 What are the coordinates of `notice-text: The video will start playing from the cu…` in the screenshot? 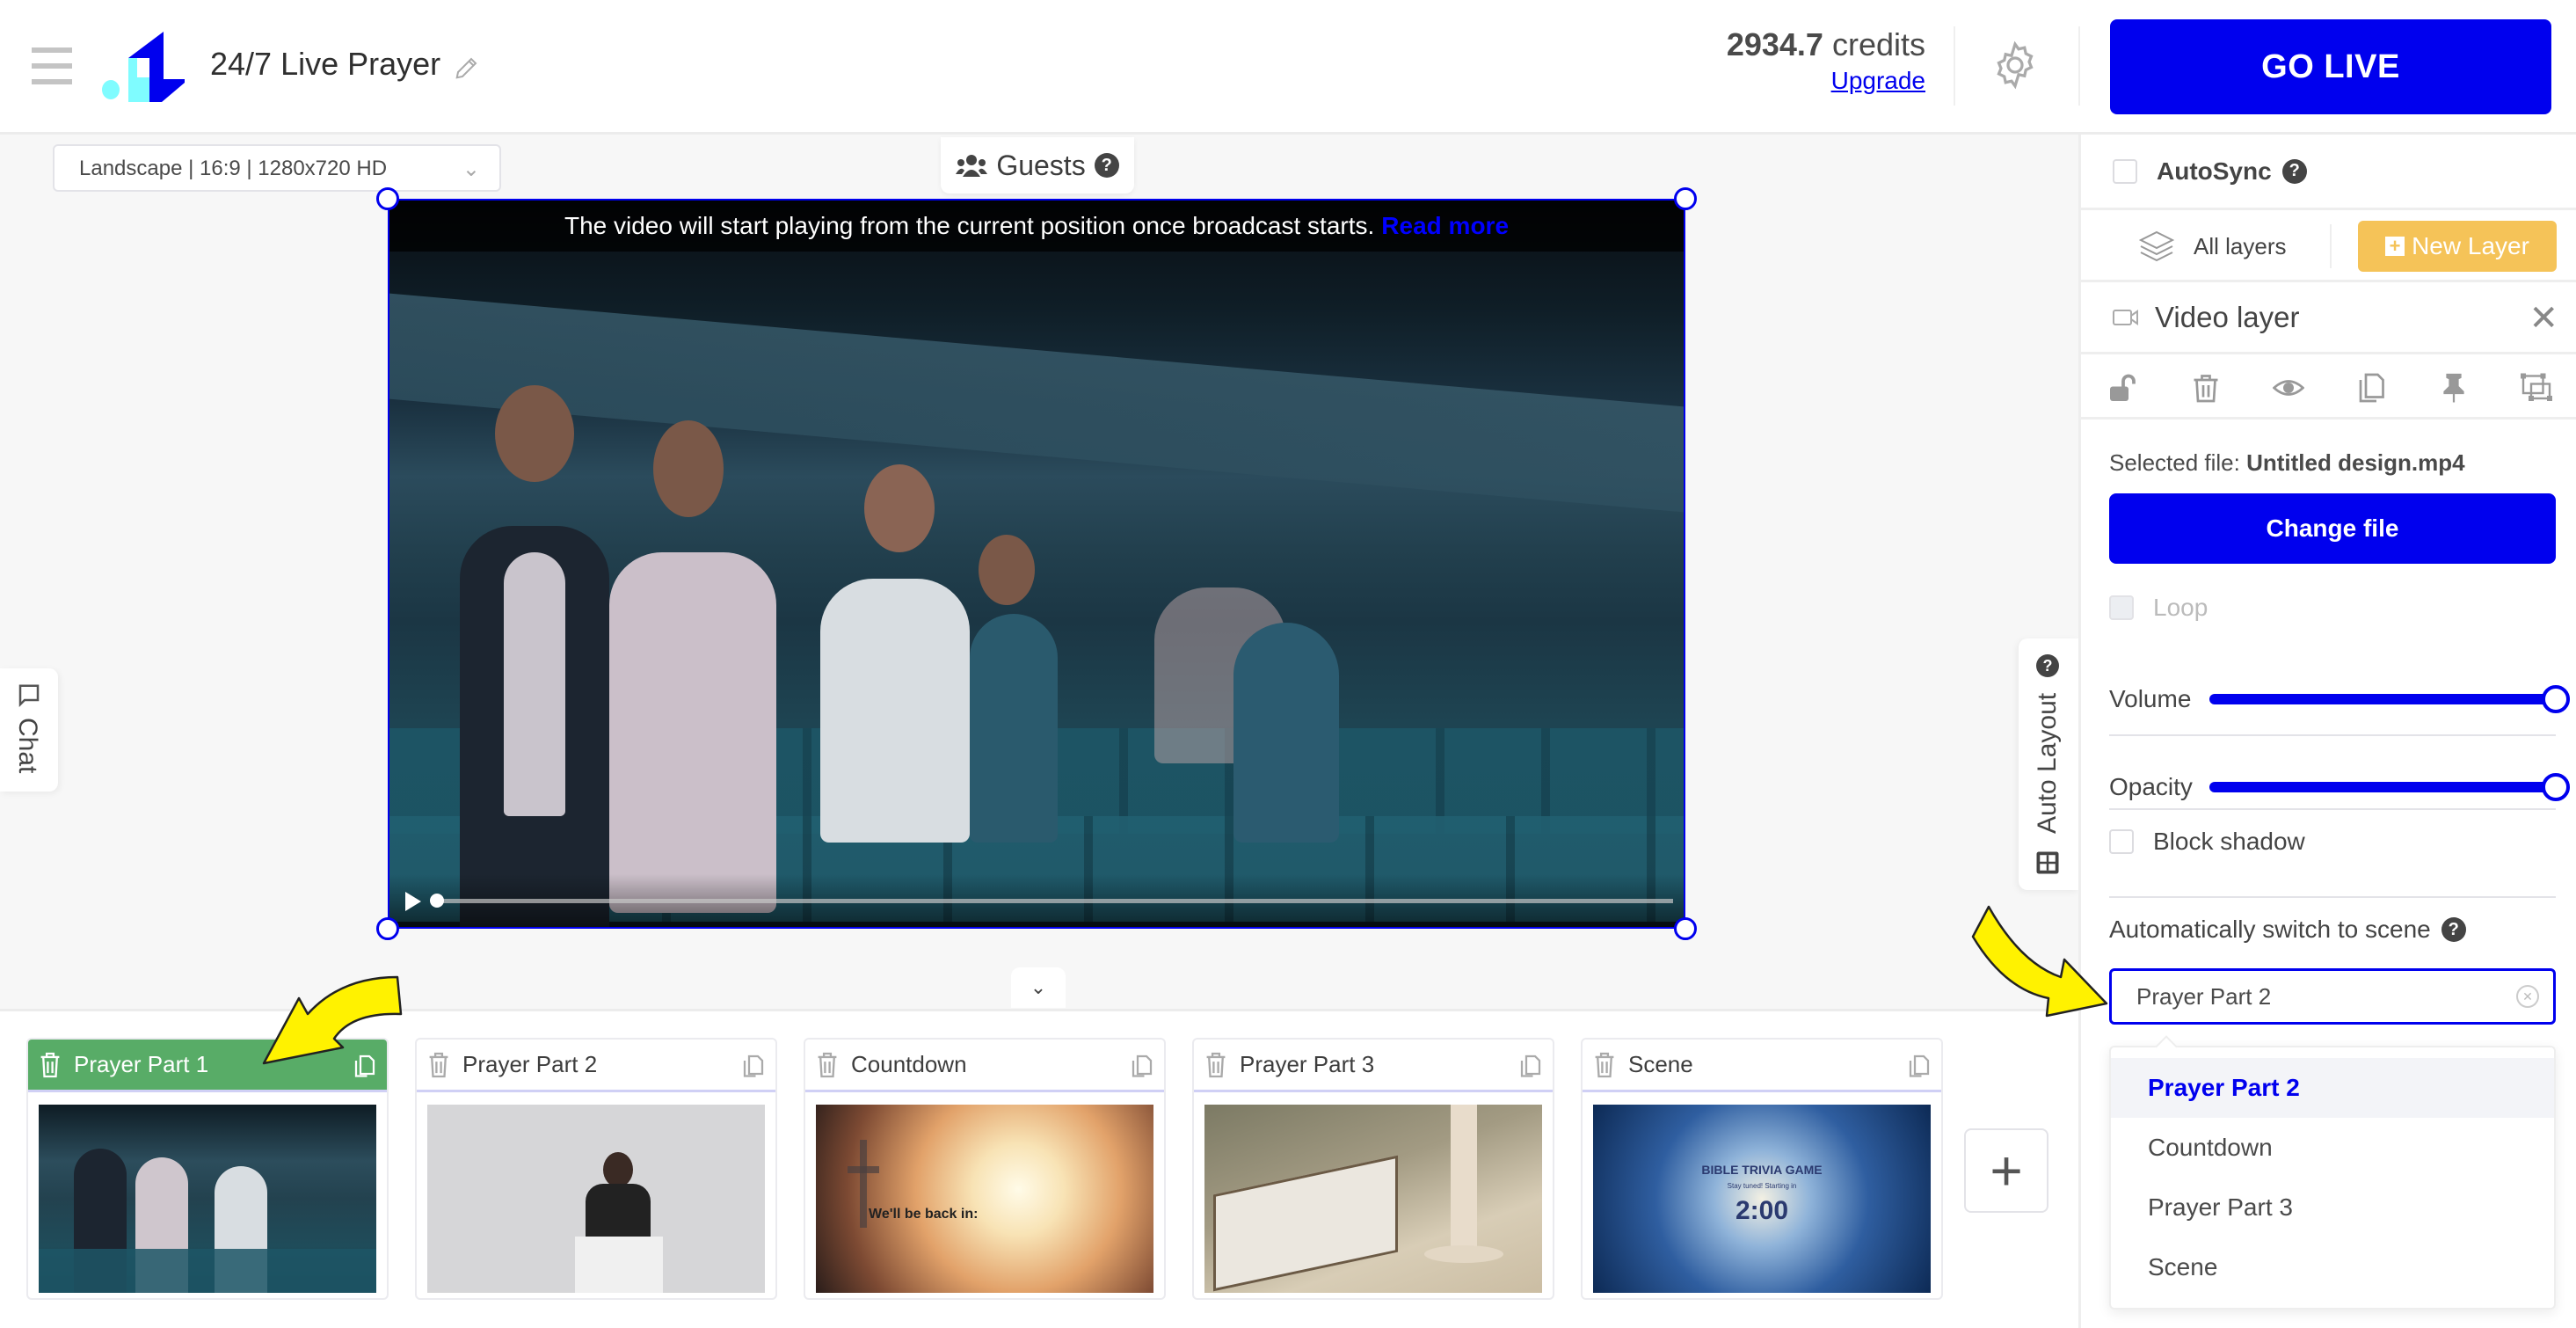 It's located at (969, 225).